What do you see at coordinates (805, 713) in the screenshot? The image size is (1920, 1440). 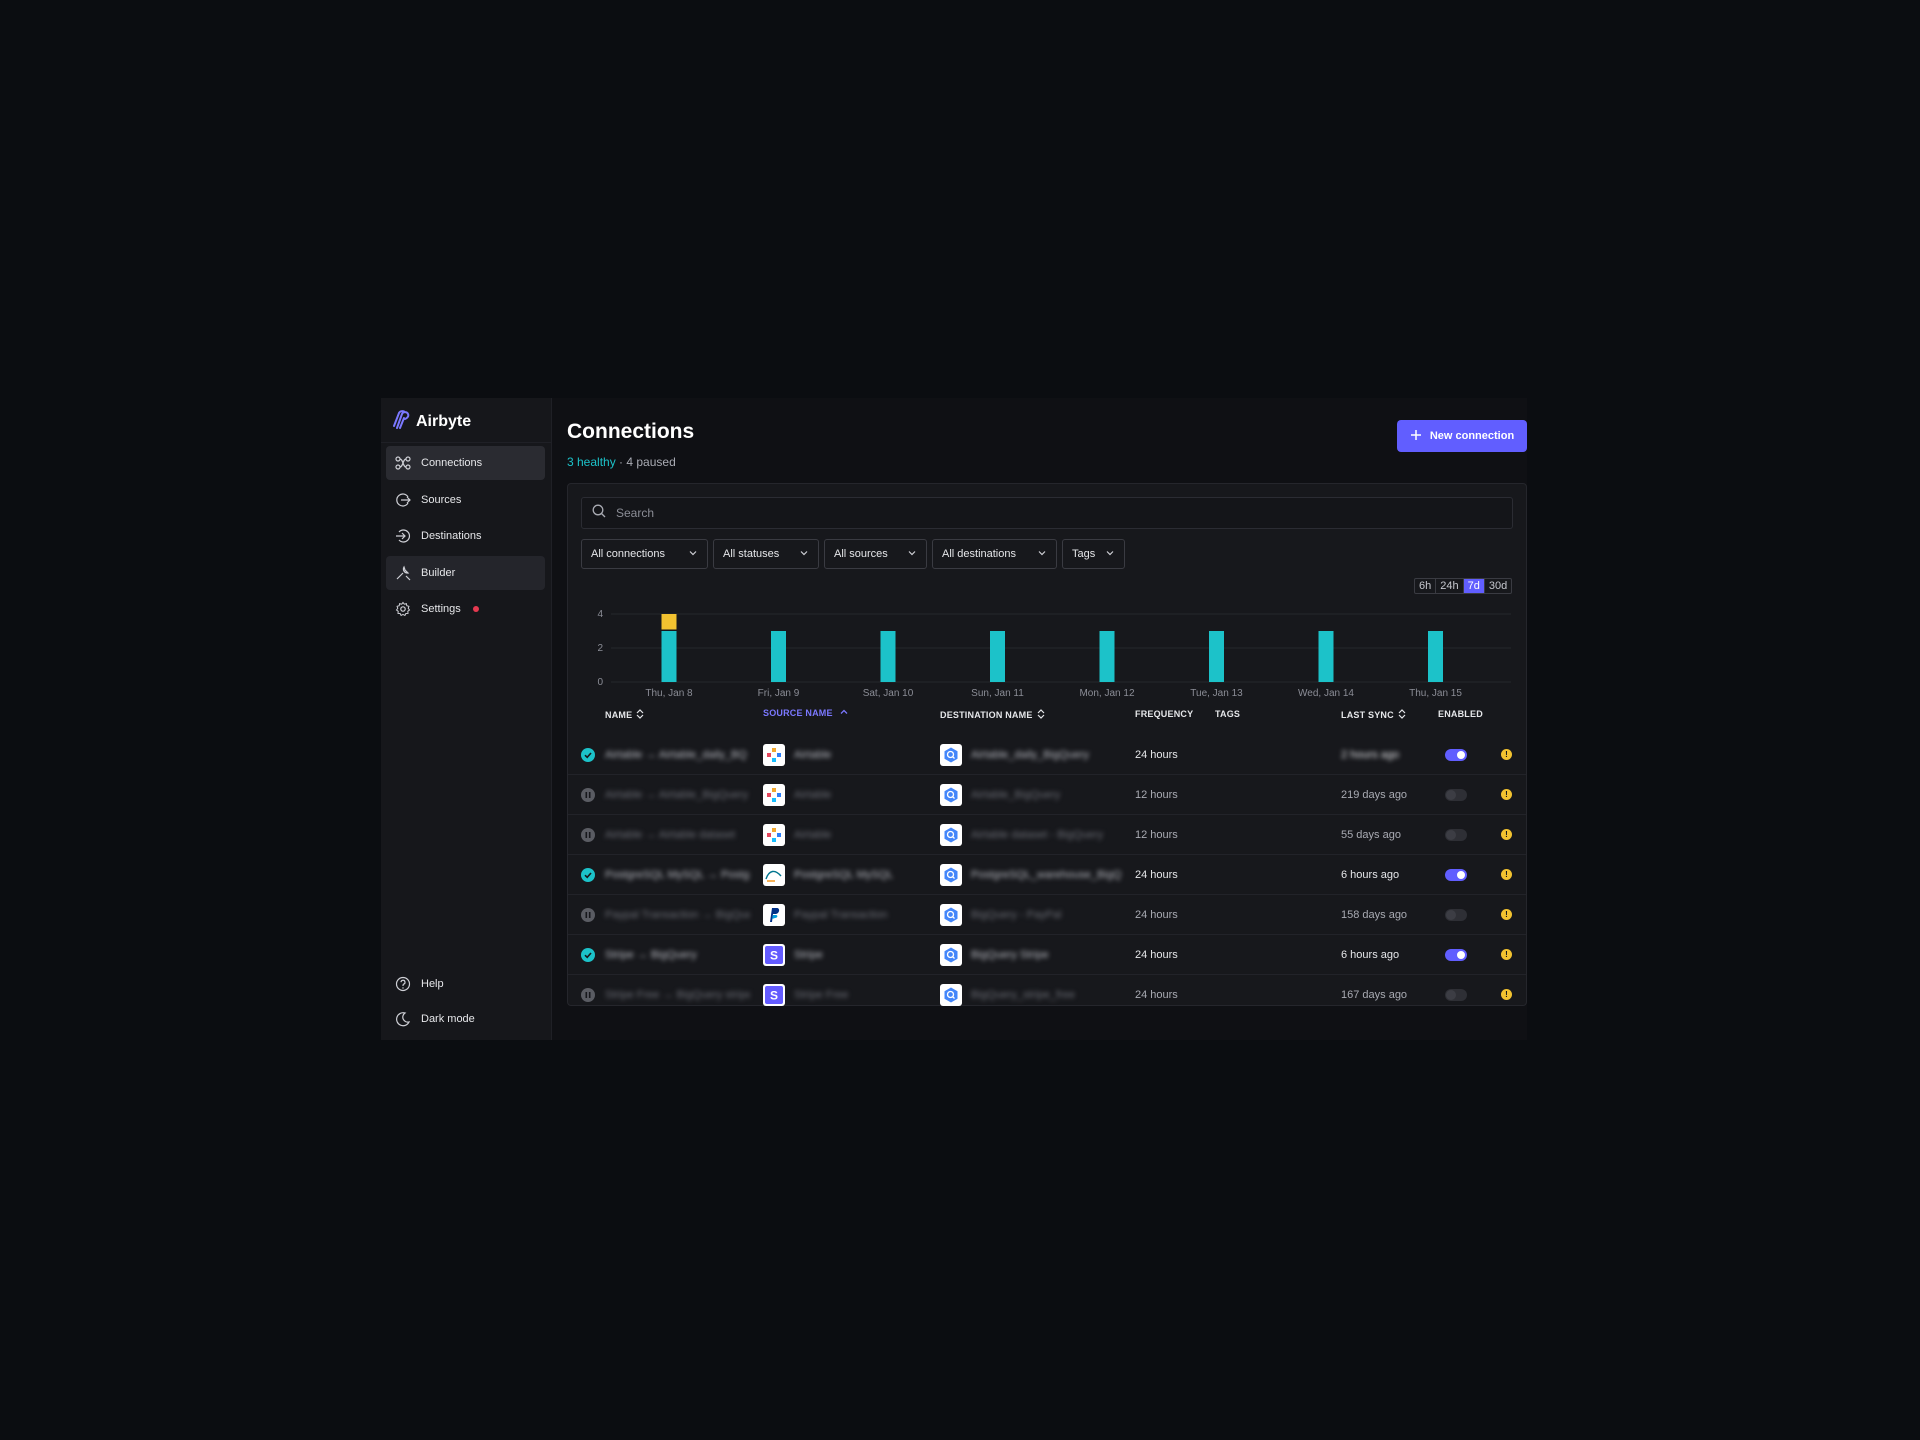 I see `column-header-source-name: SOURCE NAME` at bounding box center [805, 713].